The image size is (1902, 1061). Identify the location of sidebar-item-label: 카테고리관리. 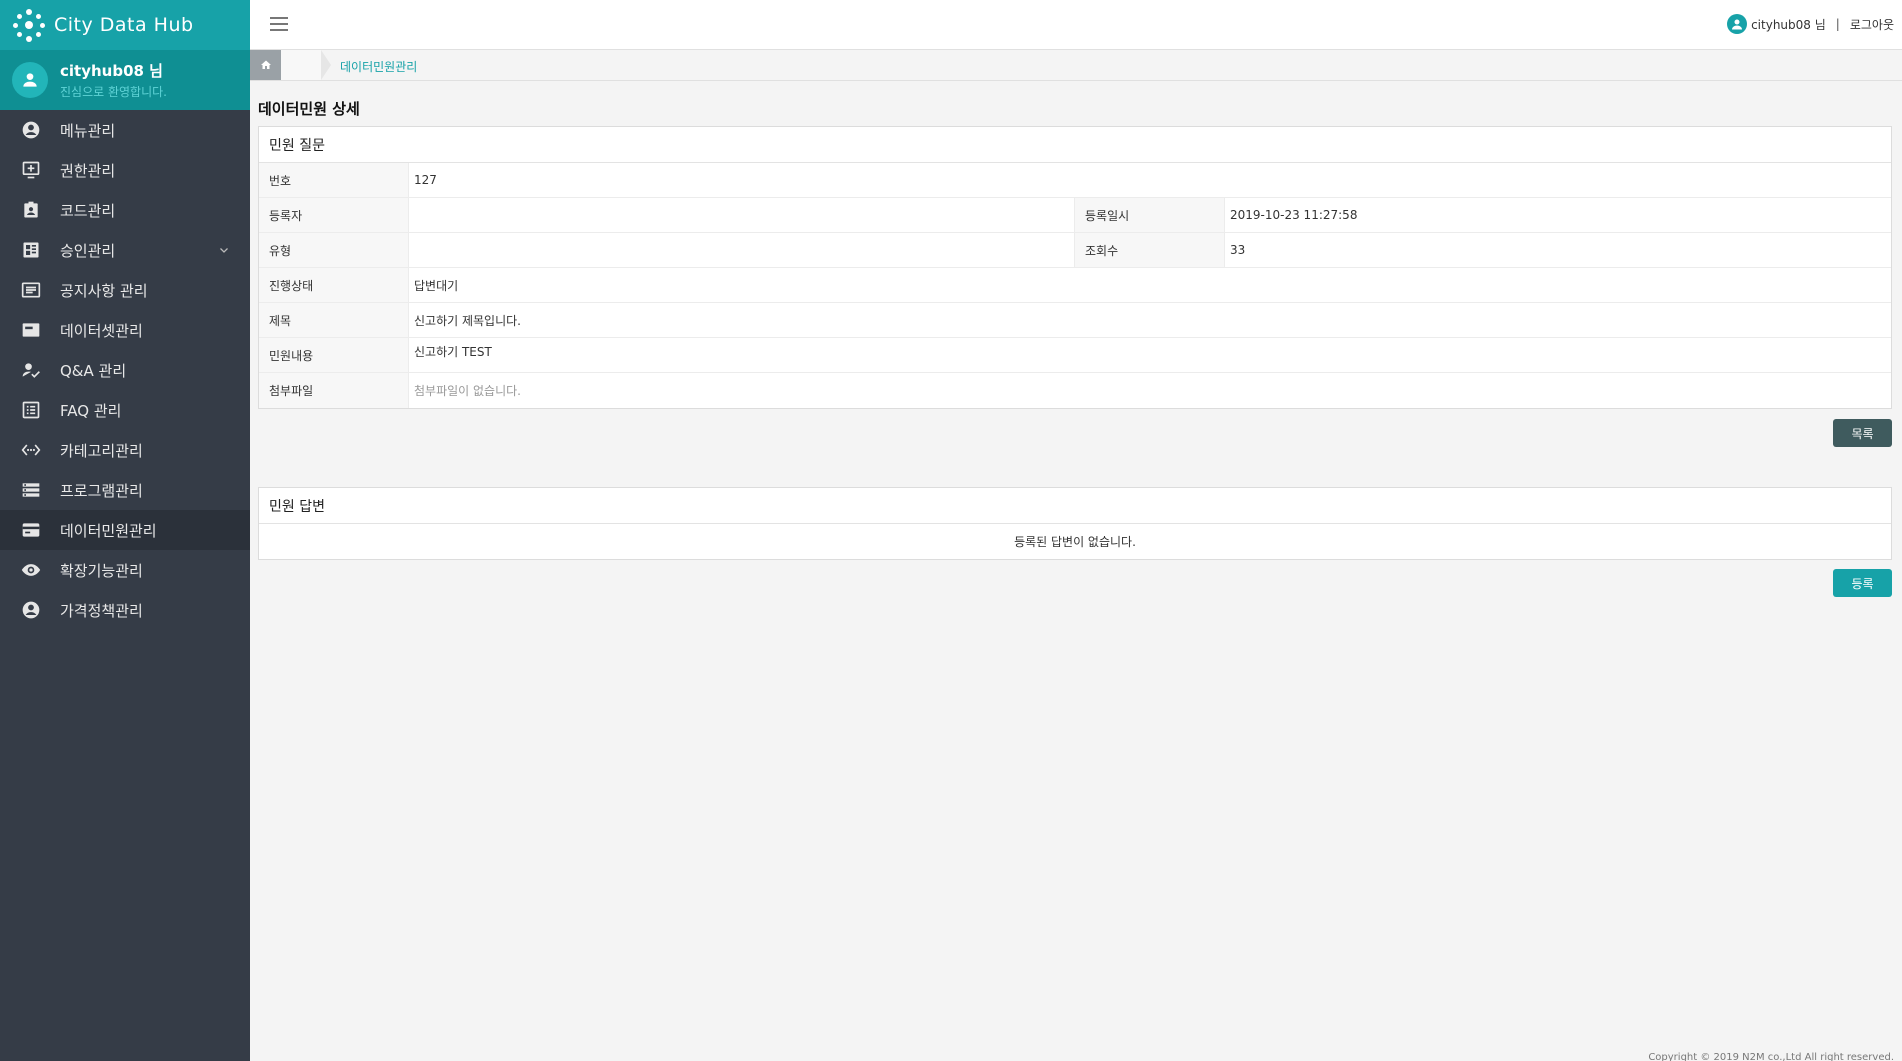
(101, 450).